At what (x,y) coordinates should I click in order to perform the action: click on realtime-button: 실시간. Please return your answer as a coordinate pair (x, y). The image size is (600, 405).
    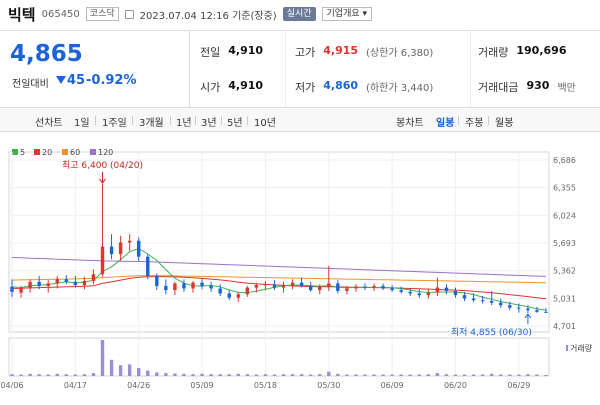
    Looking at the image, I should click on (299, 14).